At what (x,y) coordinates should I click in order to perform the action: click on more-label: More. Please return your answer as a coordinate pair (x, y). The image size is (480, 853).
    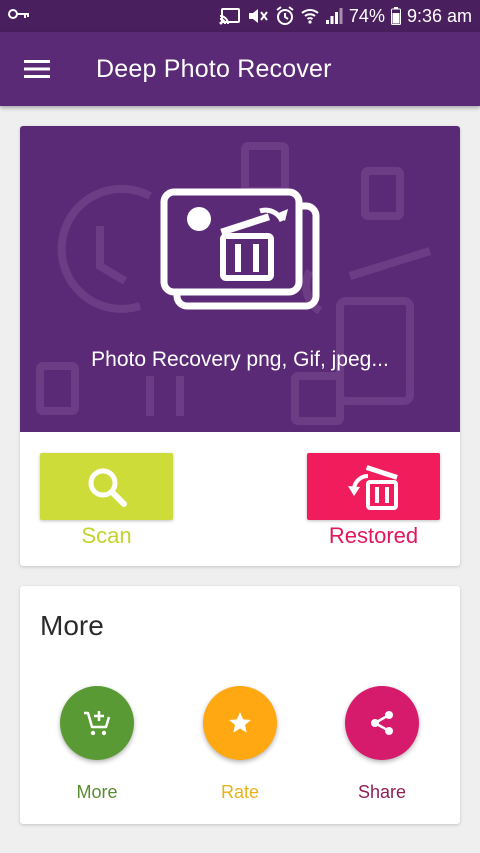
    Looking at the image, I should click on (97, 792).